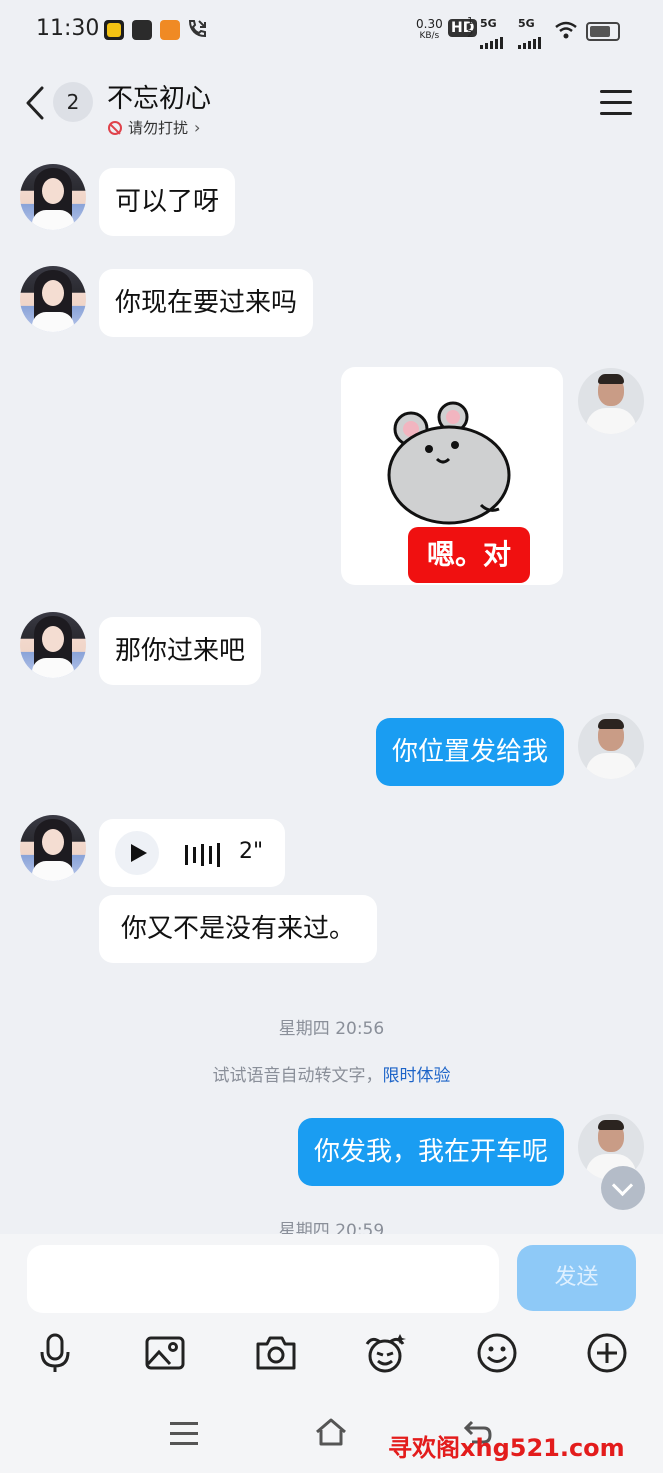 The height and width of the screenshot is (1473, 663). I want to click on voice-to-text-tip-text: 试试语音自动转文字，, so click(297, 1076).